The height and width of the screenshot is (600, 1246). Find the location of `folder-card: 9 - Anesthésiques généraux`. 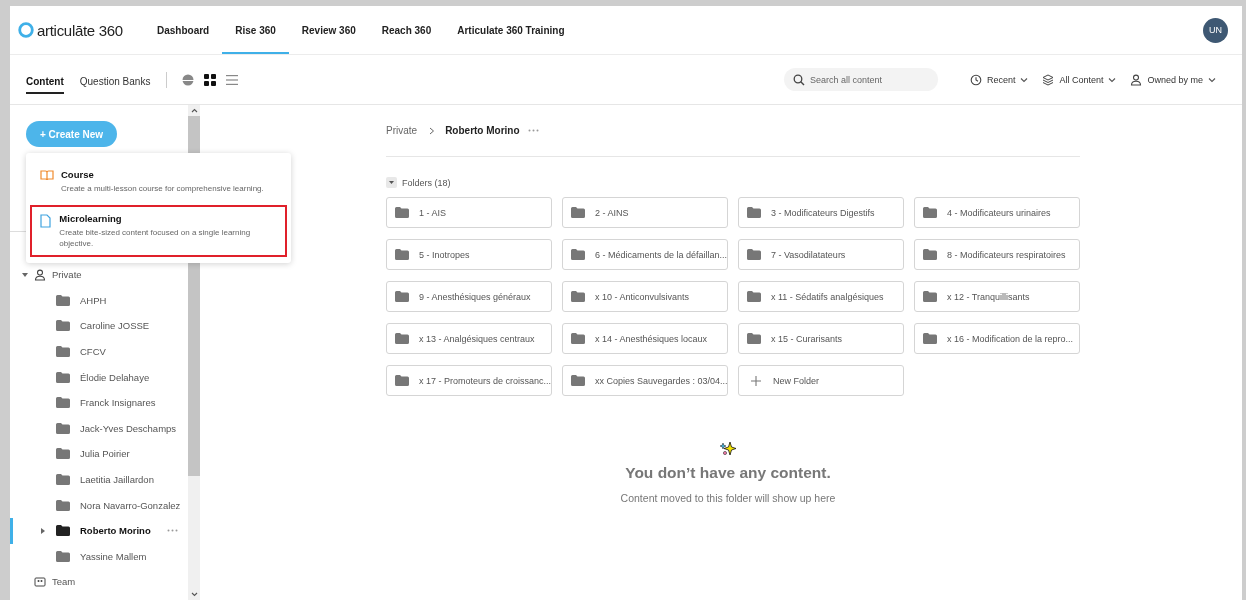

folder-card: 9 - Anesthésiques généraux is located at coordinates (469, 296).